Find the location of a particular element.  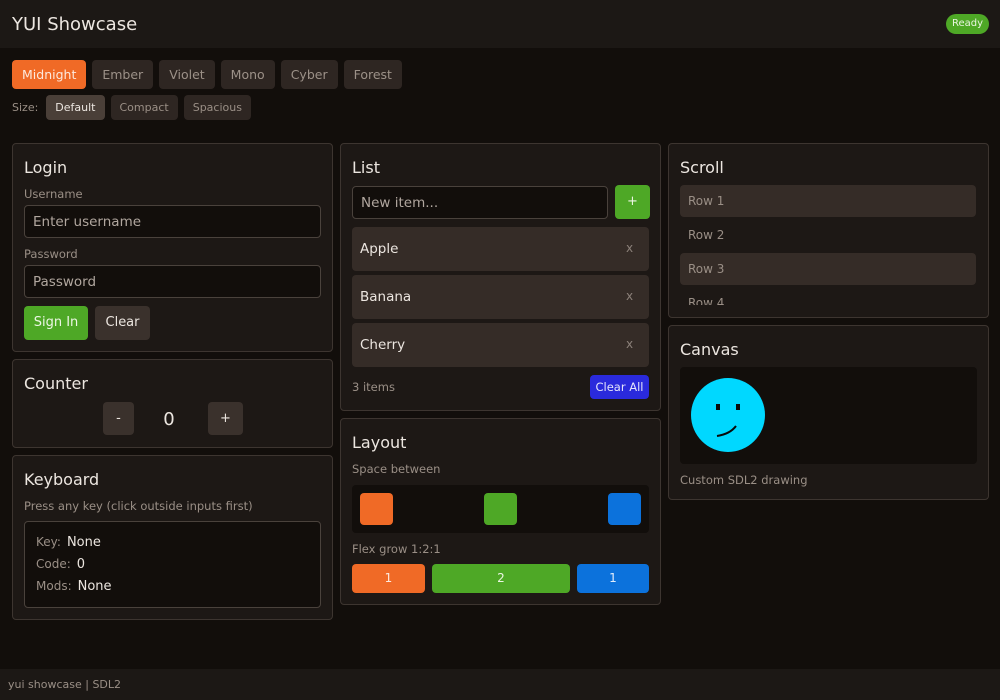

counter-panel: Counter - 0 + is located at coordinates (172, 403).